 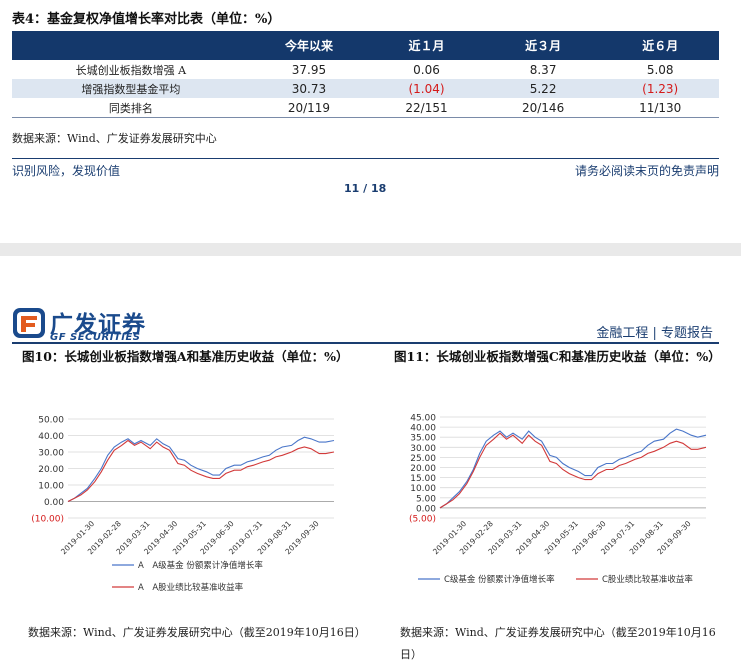 What do you see at coordinates (131, 108) in the screenshot?
I see `row-label: 同类排名` at bounding box center [131, 108].